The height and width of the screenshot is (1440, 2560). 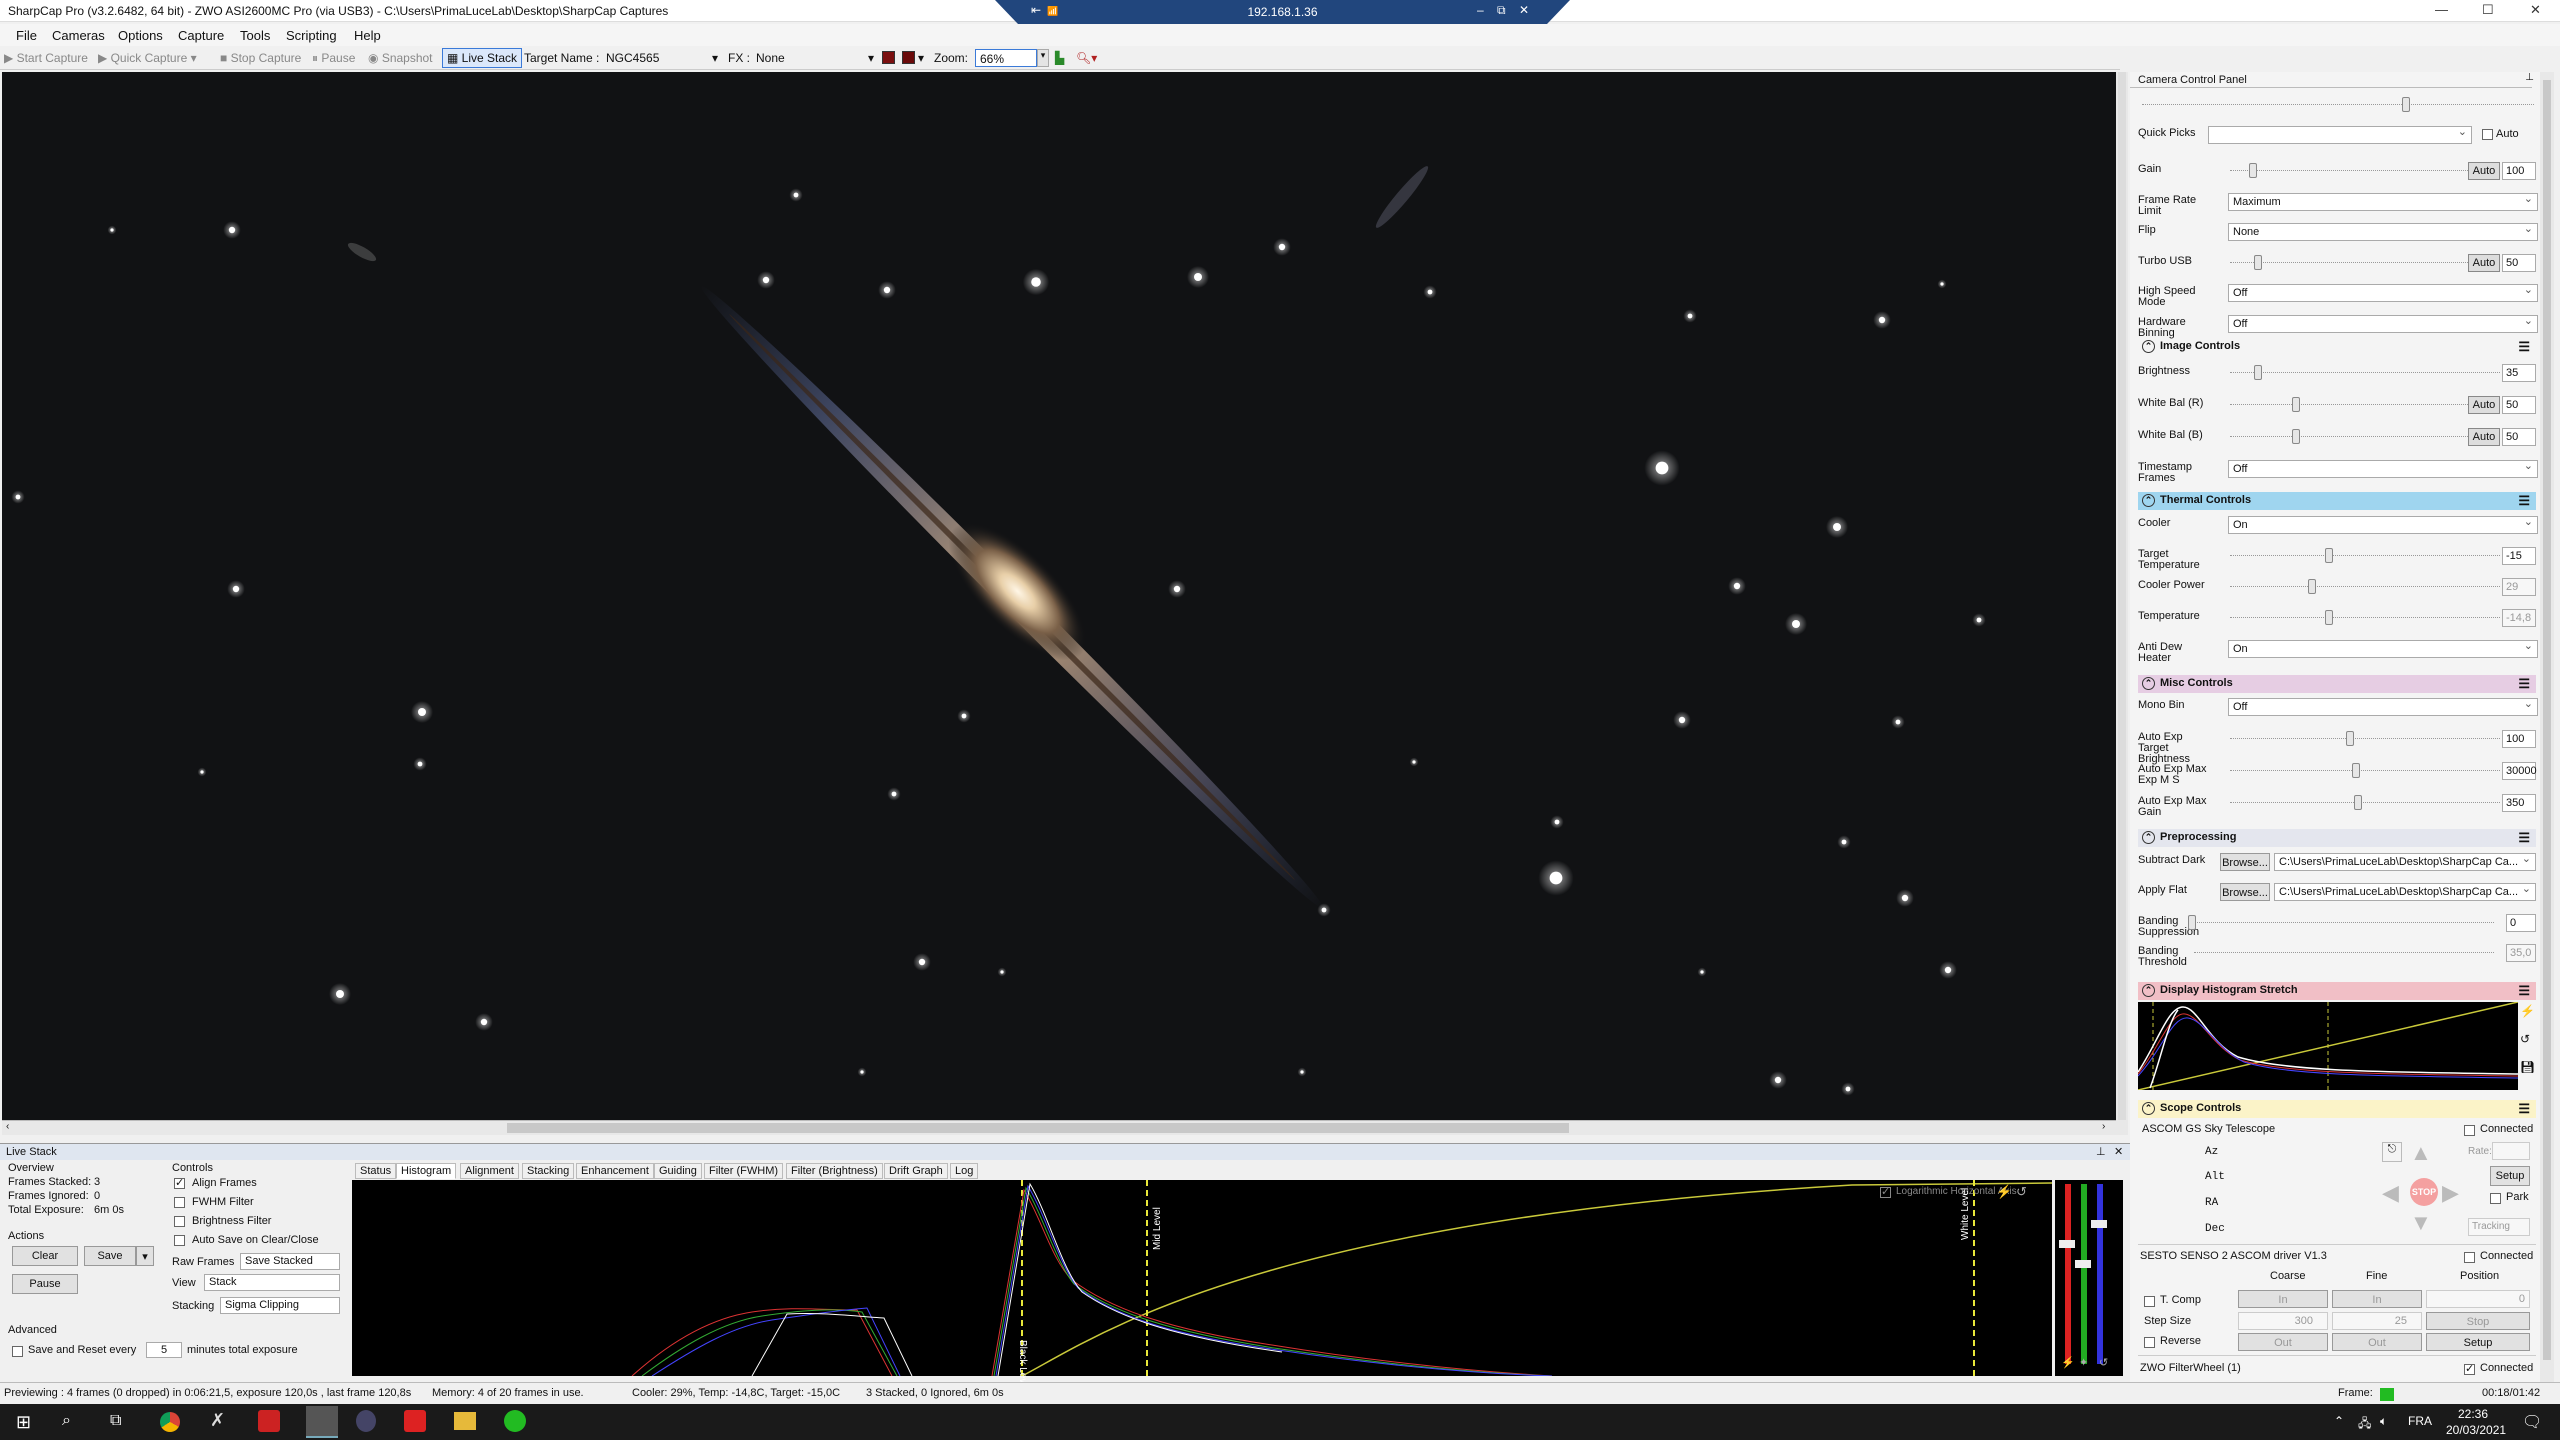 I want to click on reset-icon: ↺, so click(x=2021, y=1192).